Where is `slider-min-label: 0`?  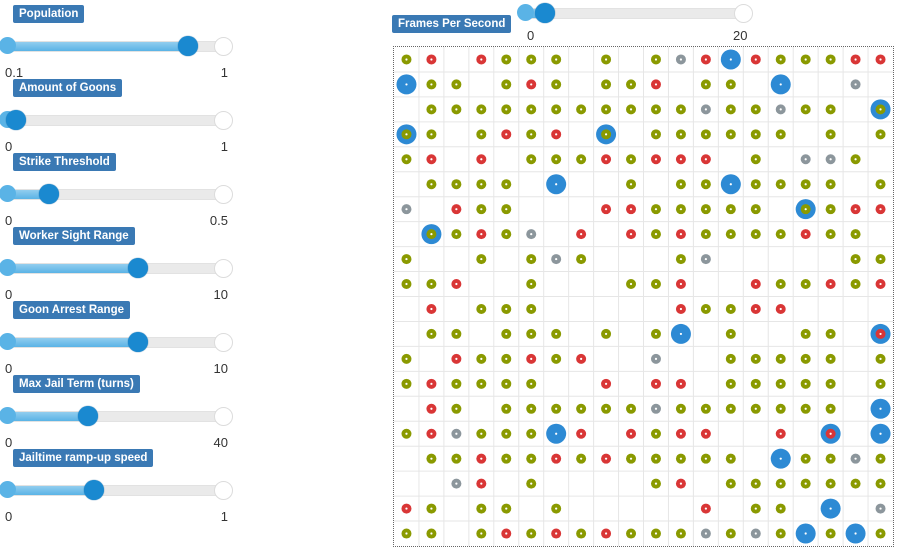
slider-min-label: 0 is located at coordinates (9, 146).